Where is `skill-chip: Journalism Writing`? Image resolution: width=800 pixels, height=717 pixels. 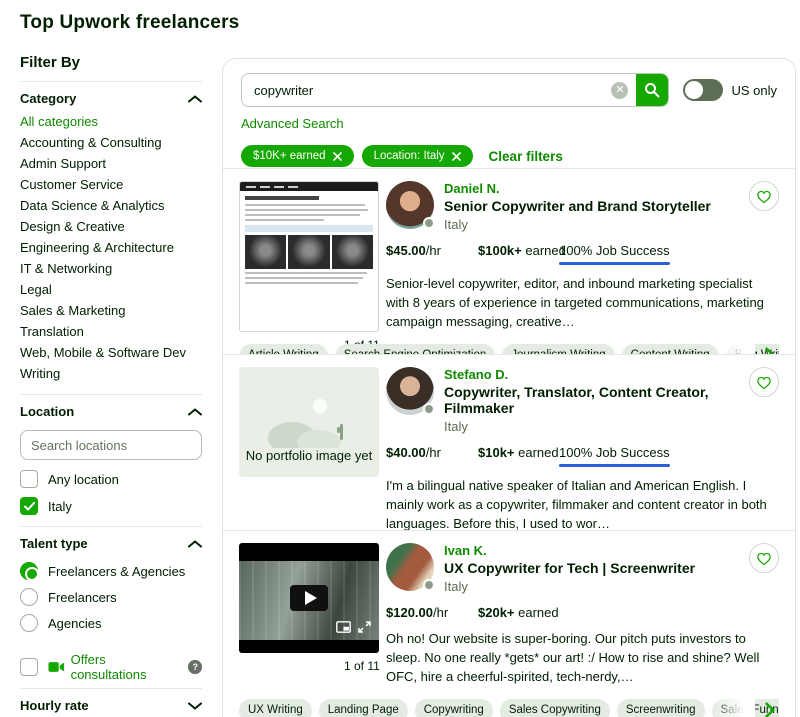
skill-chip: Journalism Writing is located at coordinates (558, 348).